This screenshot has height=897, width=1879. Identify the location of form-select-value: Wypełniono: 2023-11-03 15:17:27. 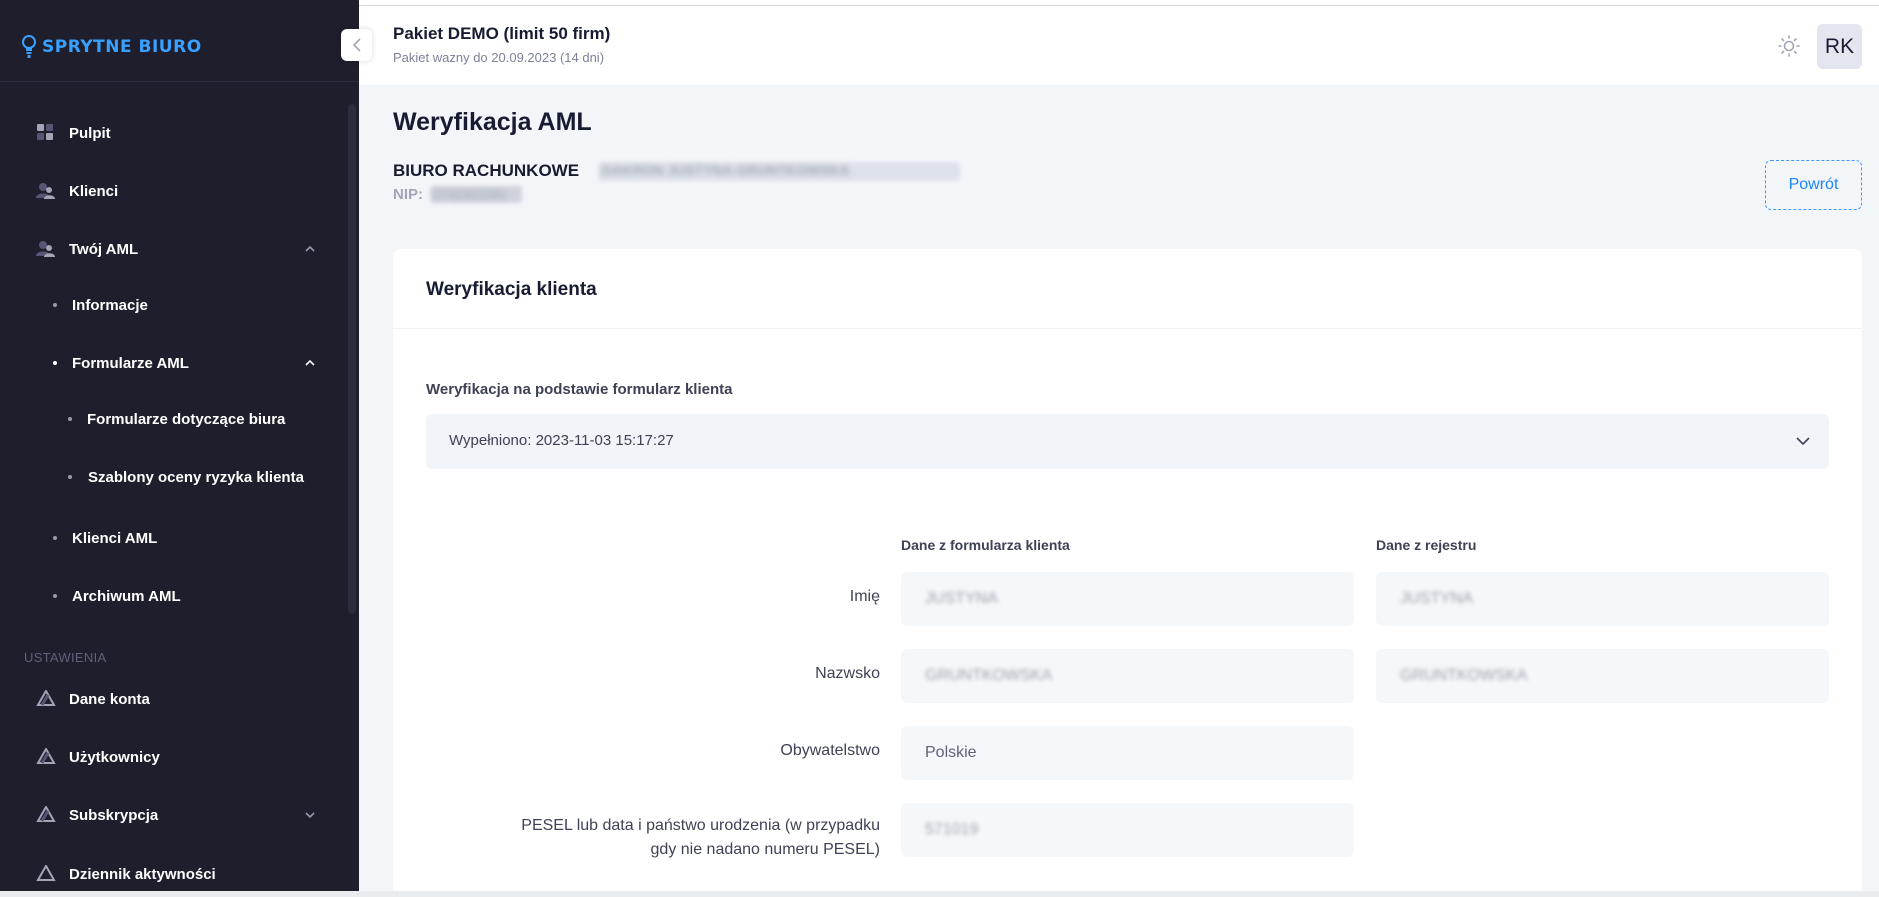
(561, 440).